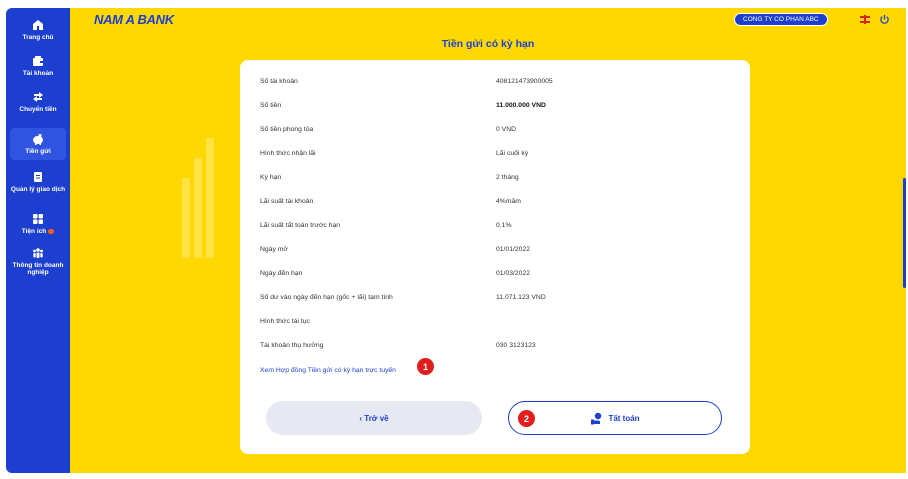 The width and height of the screenshot is (908, 479). I want to click on settle-button: Tất toán, so click(615, 418).